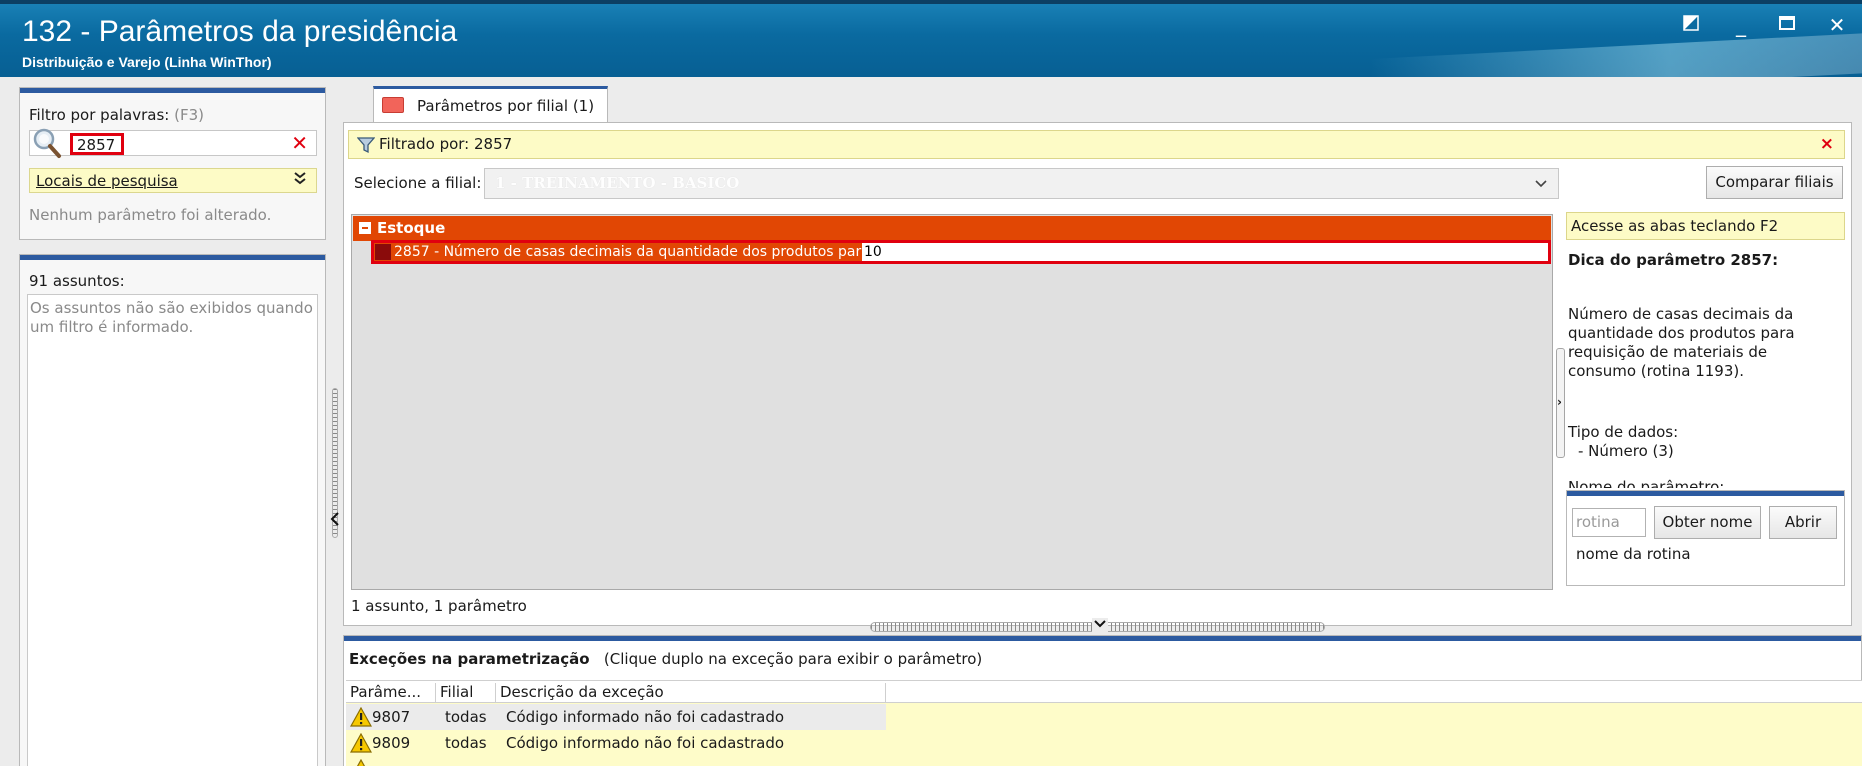  I want to click on access-hint: Acesse as abas teclando F2, so click(1705, 226).